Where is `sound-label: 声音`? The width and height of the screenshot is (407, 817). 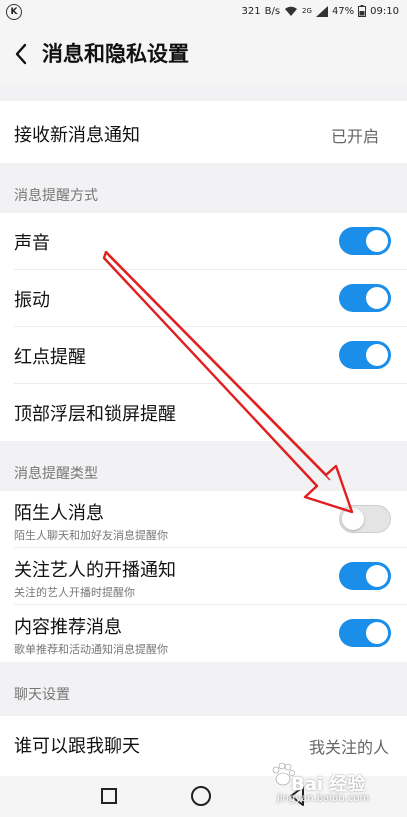
sound-label: 声音 is located at coordinates (32, 243).